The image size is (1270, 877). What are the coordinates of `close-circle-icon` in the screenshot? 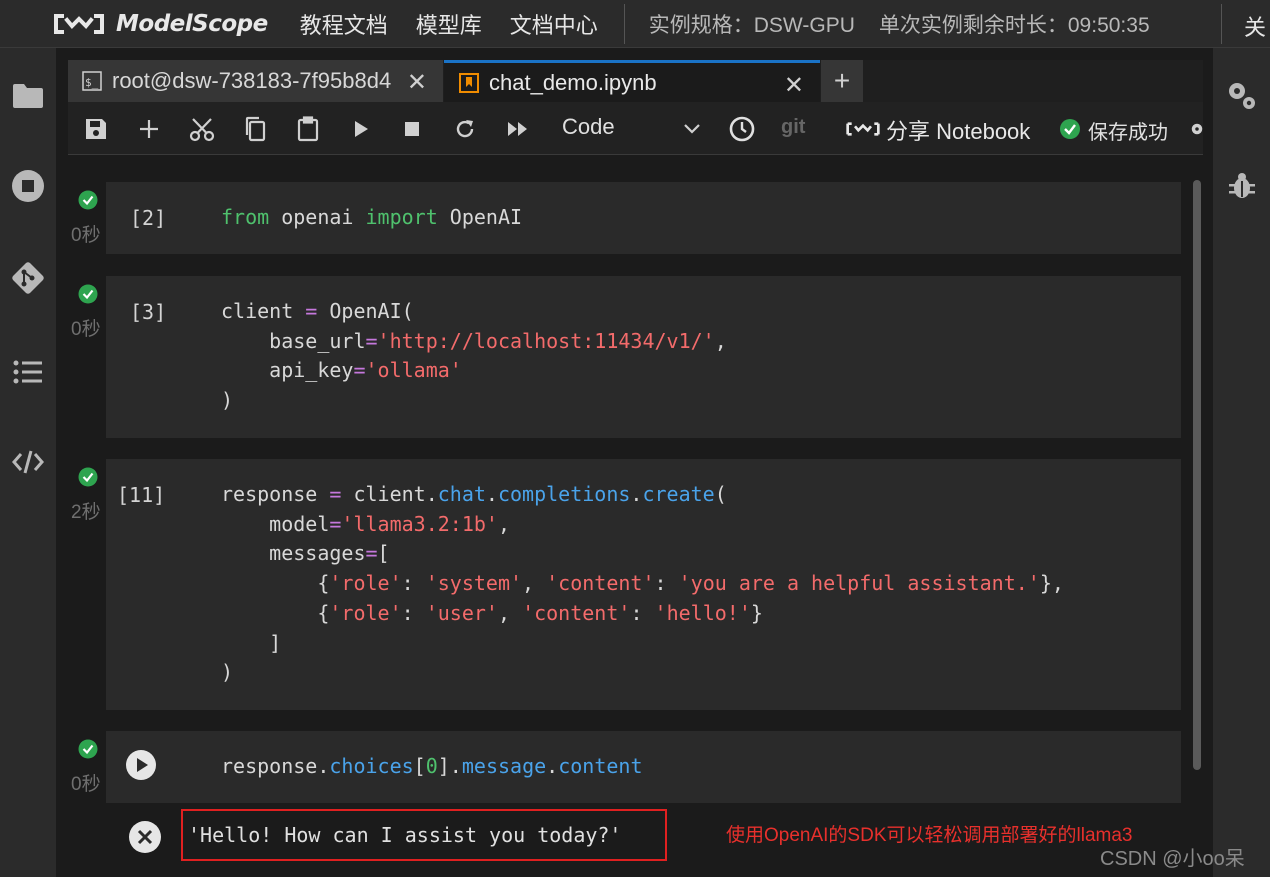 It's located at (145, 837).